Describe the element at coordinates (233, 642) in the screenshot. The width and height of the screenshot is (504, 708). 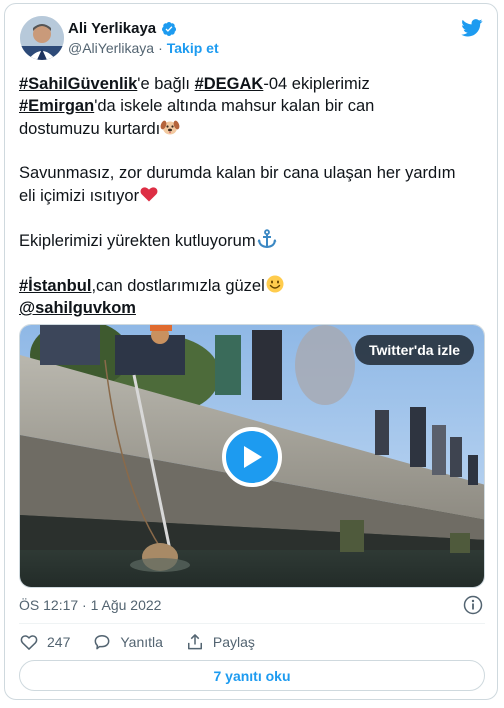
I see `share-label: Paylaş` at that location.